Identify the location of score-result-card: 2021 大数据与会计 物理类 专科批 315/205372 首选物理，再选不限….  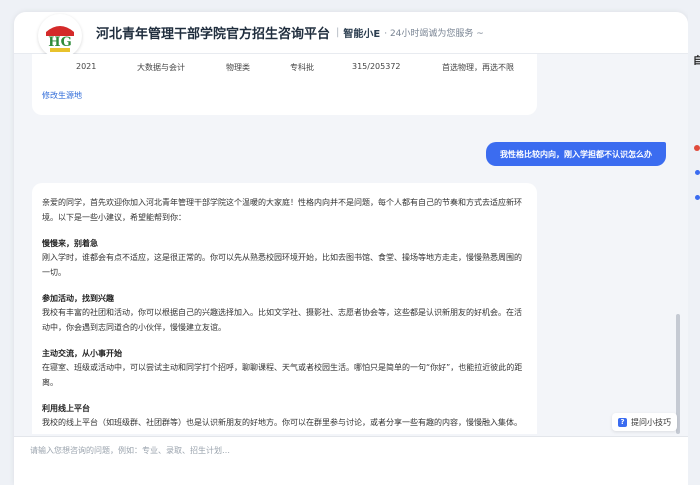
(284, 84).